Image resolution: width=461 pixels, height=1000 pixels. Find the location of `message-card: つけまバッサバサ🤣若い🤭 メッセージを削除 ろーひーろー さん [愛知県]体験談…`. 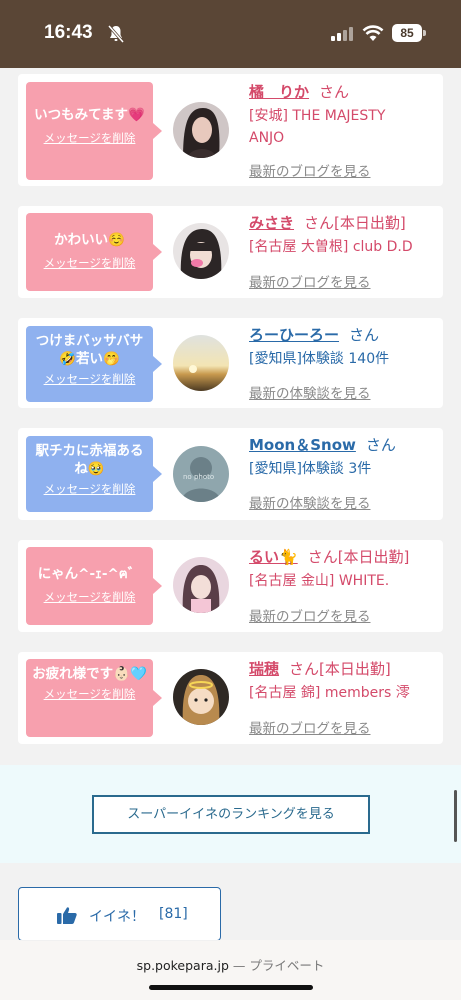

message-card: つけまバッサバサ🤣若い🤭 メッセージを削除 ろーひーろー さん [愛知県]体験談… is located at coordinates (230, 363).